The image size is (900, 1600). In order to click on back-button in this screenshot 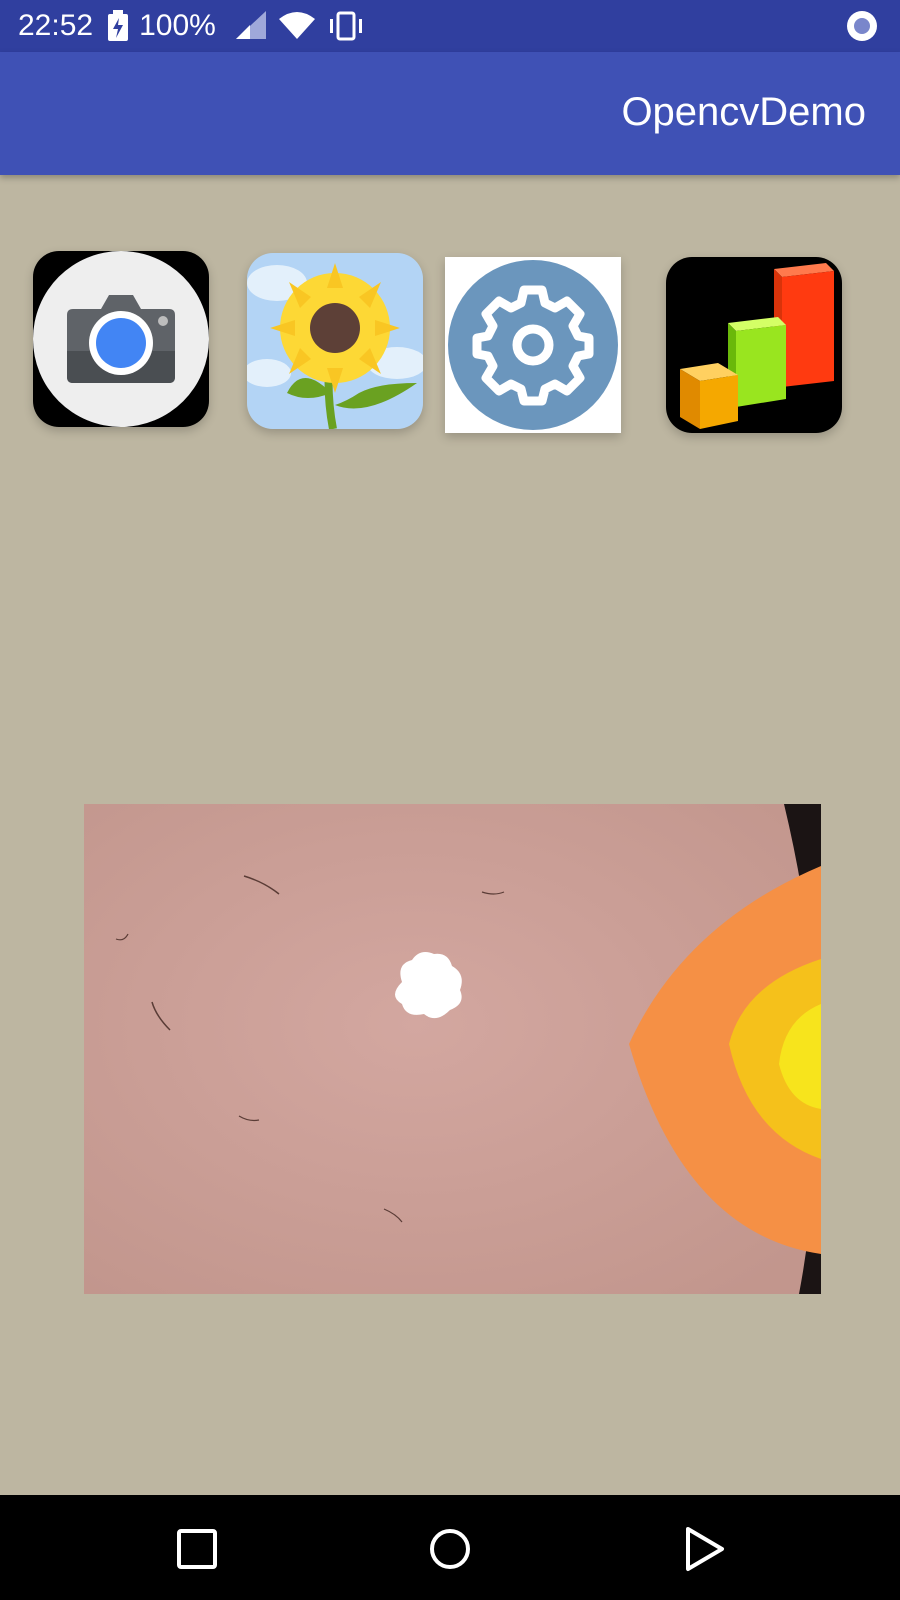, I will do `click(704, 1549)`.